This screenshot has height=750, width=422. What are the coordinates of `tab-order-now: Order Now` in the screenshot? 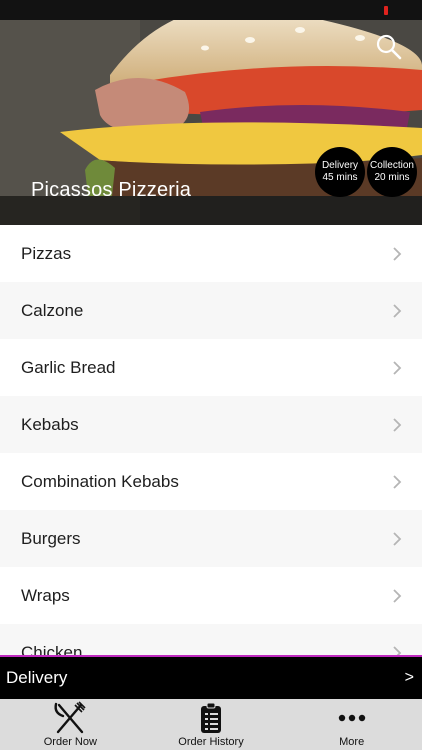 It's located at (70, 724).